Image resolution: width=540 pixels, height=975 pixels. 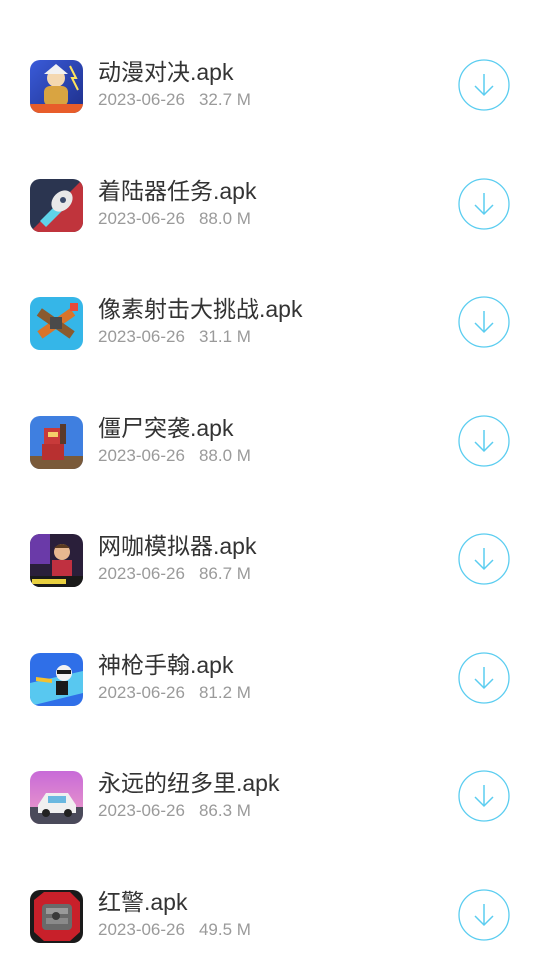 I want to click on file-meta: 2023-06-26 86.7 M, so click(x=174, y=574).